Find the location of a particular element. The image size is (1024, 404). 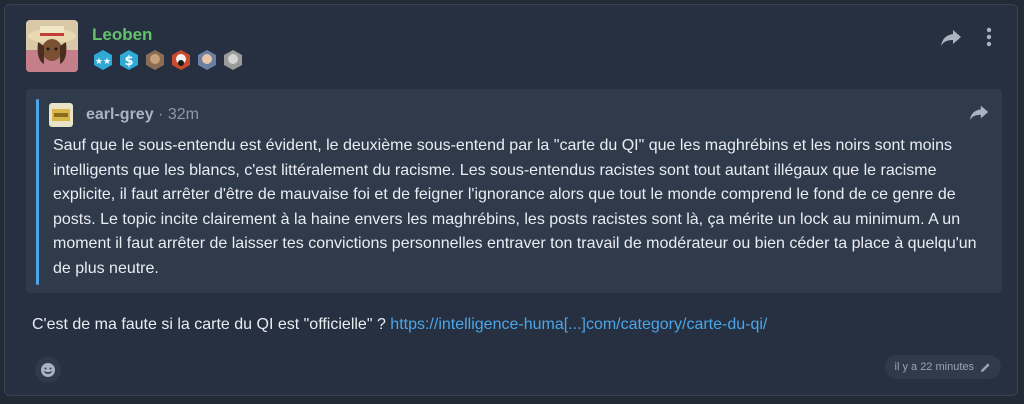

smiley-icon is located at coordinates (48, 370).